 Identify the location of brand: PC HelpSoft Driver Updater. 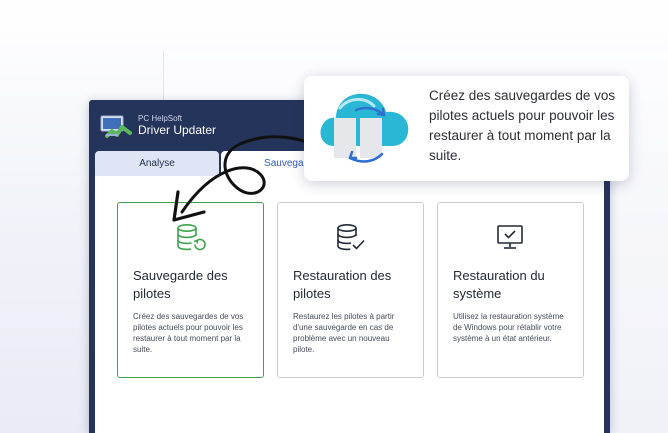
(177, 125).